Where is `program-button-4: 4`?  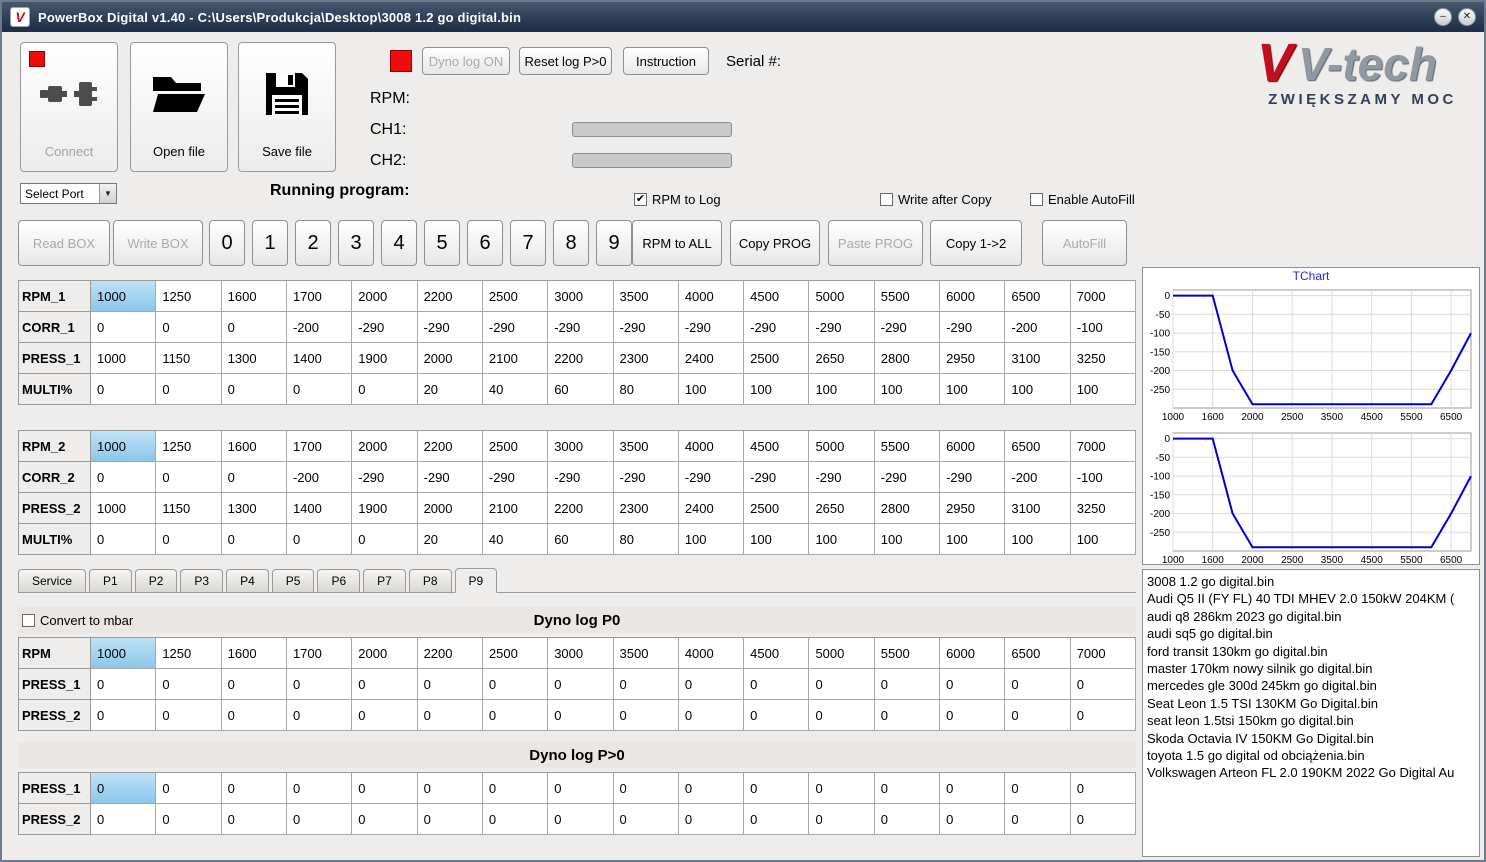
program-button-4: 4 is located at coordinates (399, 243).